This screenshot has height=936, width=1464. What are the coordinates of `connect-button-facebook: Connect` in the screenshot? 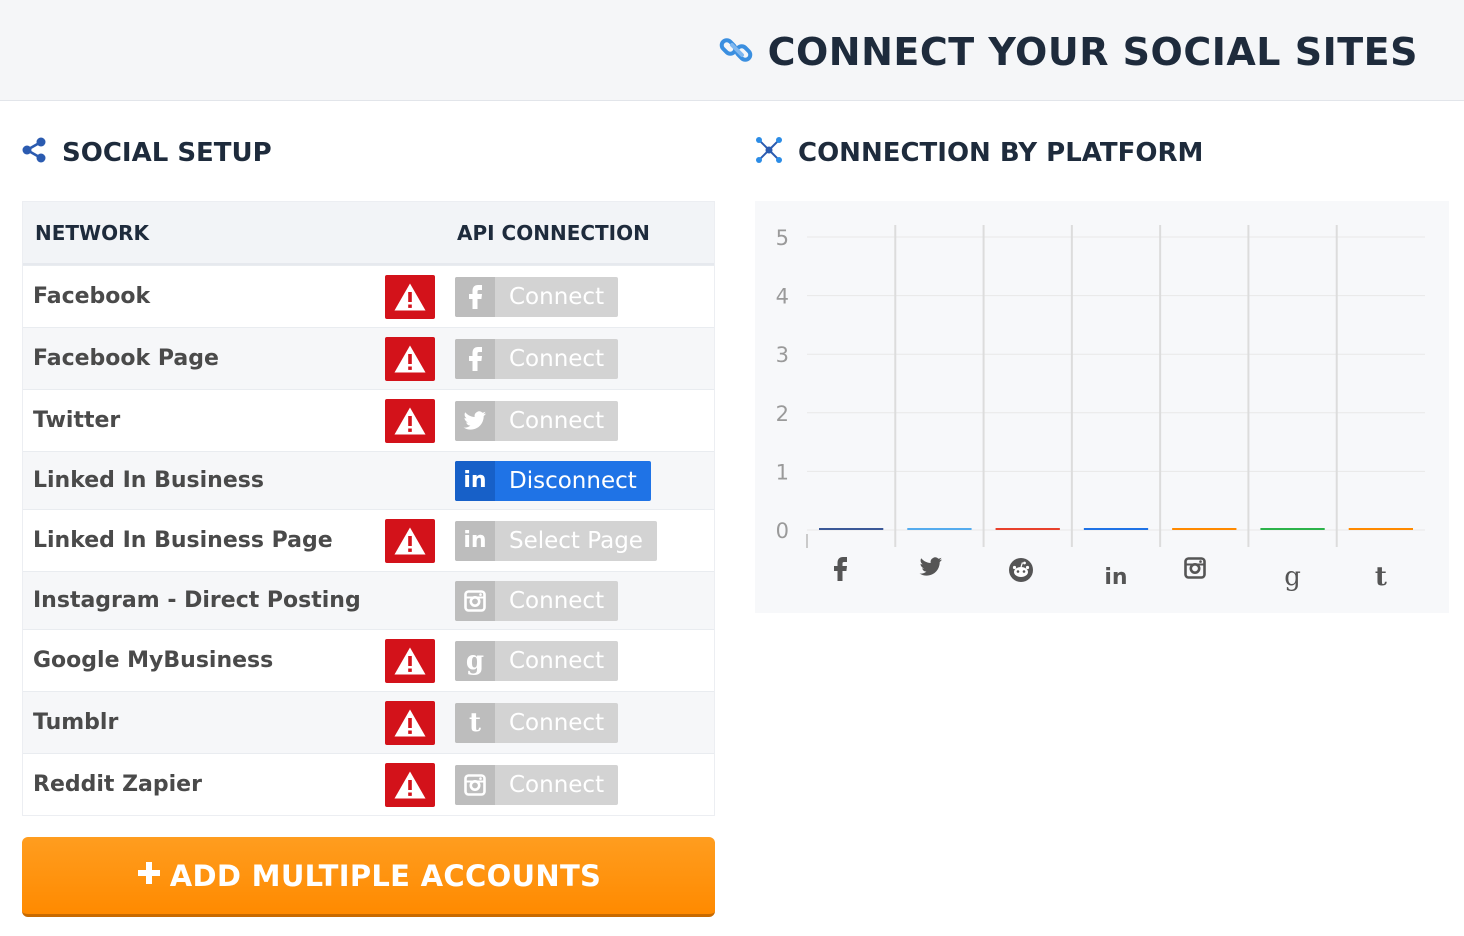 It's located at (537, 296).